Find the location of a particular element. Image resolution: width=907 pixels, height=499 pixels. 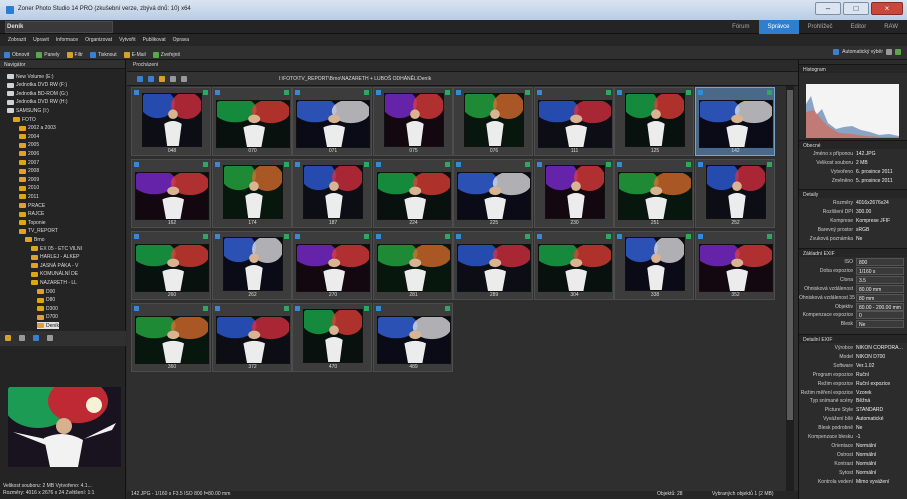

photo-thumbnail: 111 is located at coordinates (573, 121).